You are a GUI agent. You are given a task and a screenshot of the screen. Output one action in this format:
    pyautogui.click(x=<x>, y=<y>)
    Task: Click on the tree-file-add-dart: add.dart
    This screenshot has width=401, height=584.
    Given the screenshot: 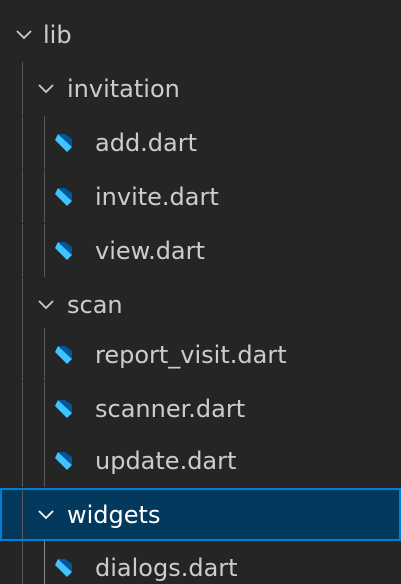 What is the action you would take?
    pyautogui.click(x=200, y=142)
    